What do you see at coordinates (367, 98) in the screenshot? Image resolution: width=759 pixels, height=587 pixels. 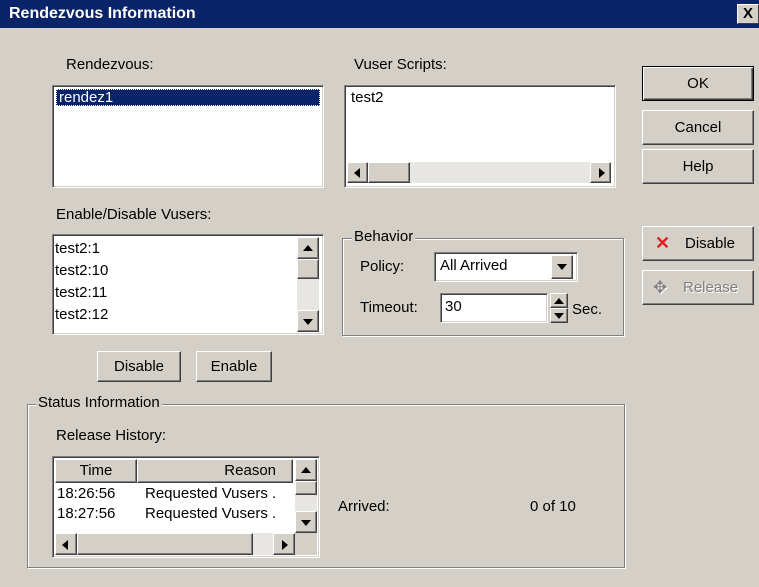 I see `vuser-script-item: test2` at bounding box center [367, 98].